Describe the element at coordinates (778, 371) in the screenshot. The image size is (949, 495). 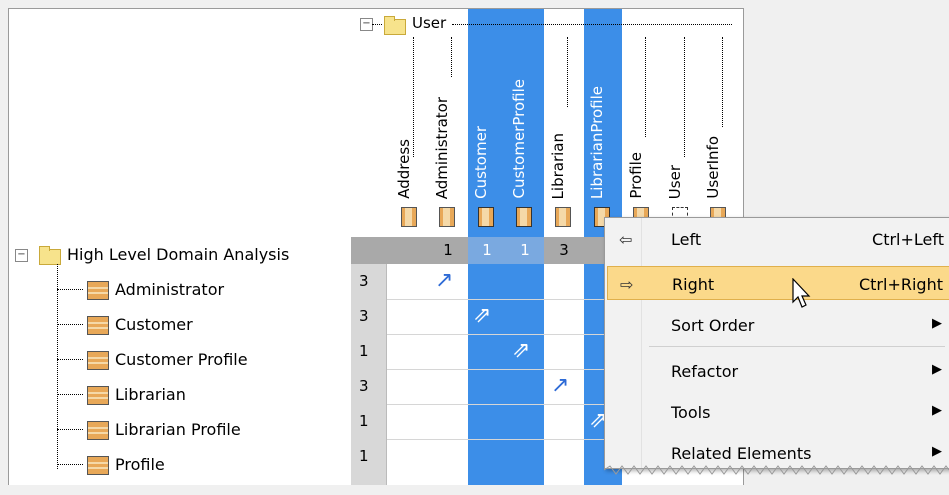
I see `menu-item-refactor: Refactor ▶` at that location.